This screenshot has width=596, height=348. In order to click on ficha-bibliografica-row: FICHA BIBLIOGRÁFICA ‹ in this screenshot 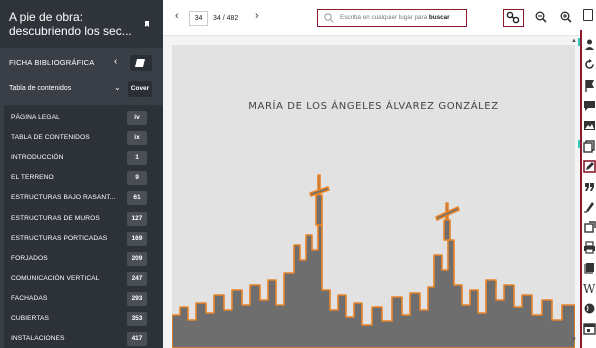, I will do `click(81, 63)`.